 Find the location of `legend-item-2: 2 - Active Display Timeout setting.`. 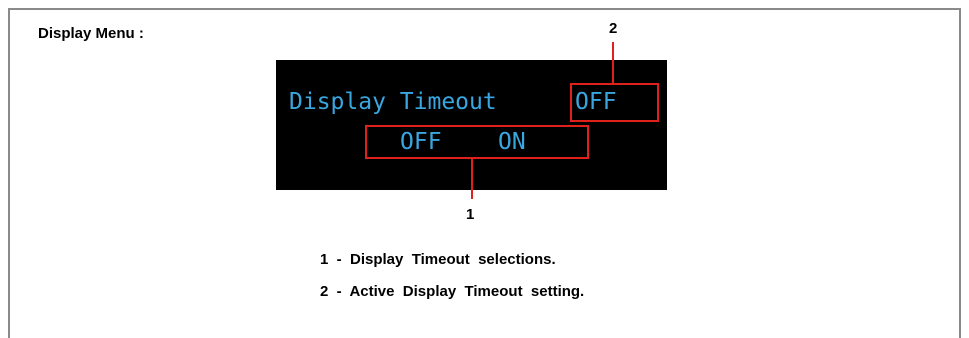

legend-item-2: 2 - Active Display Timeout setting. is located at coordinates (452, 291).